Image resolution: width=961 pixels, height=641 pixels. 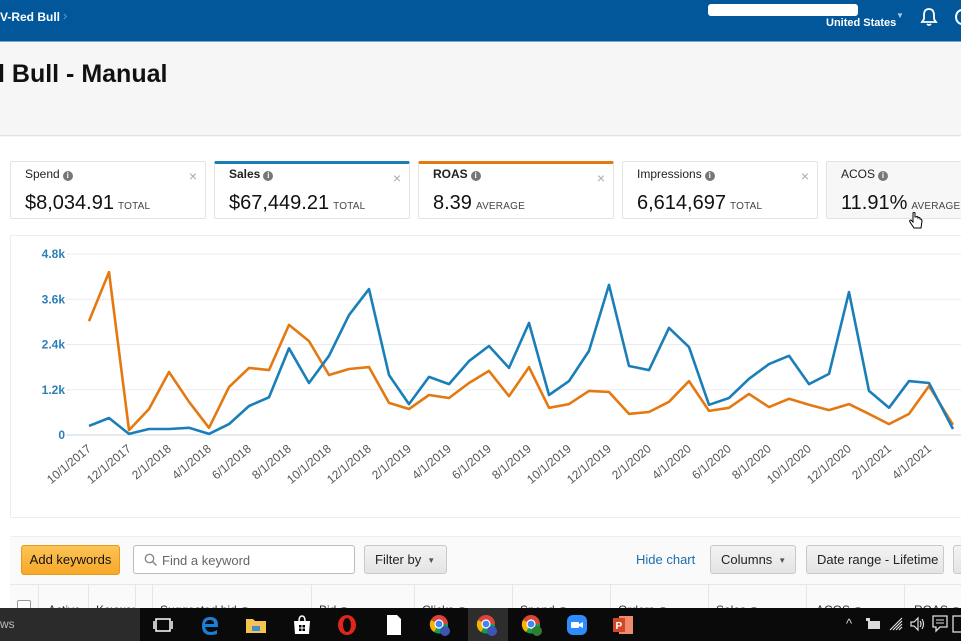 I want to click on metric-label: Spend i, so click(x=49, y=174).